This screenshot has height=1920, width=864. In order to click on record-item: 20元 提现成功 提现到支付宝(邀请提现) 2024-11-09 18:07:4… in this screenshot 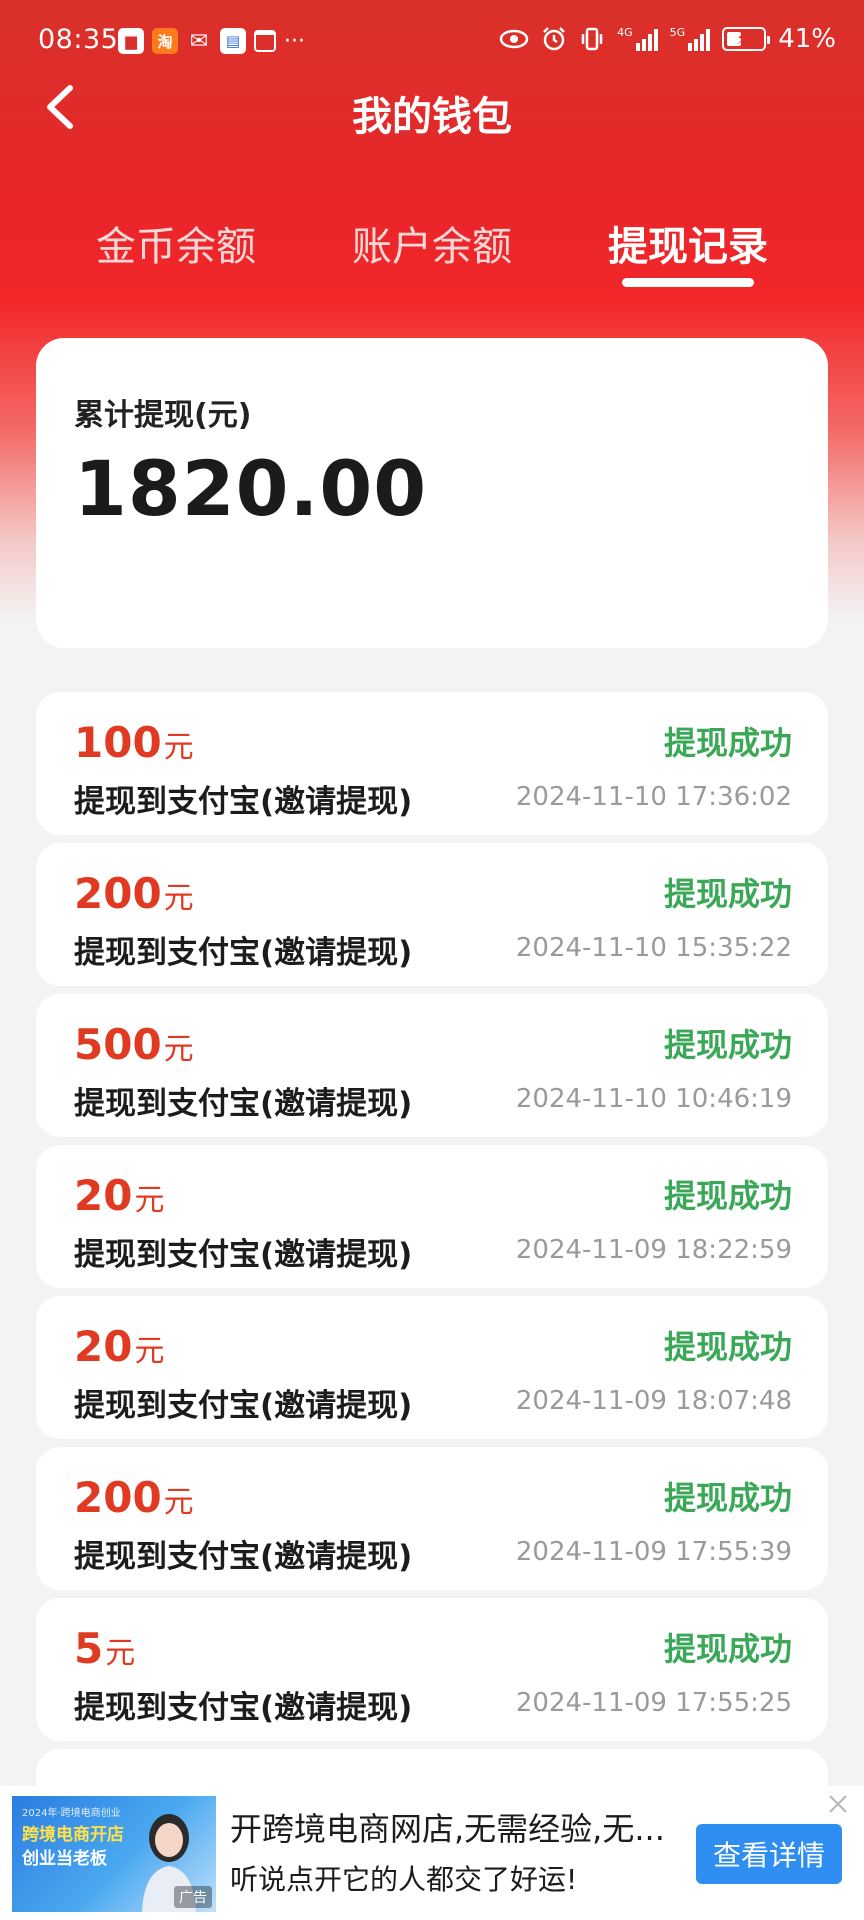, I will do `click(432, 1367)`.